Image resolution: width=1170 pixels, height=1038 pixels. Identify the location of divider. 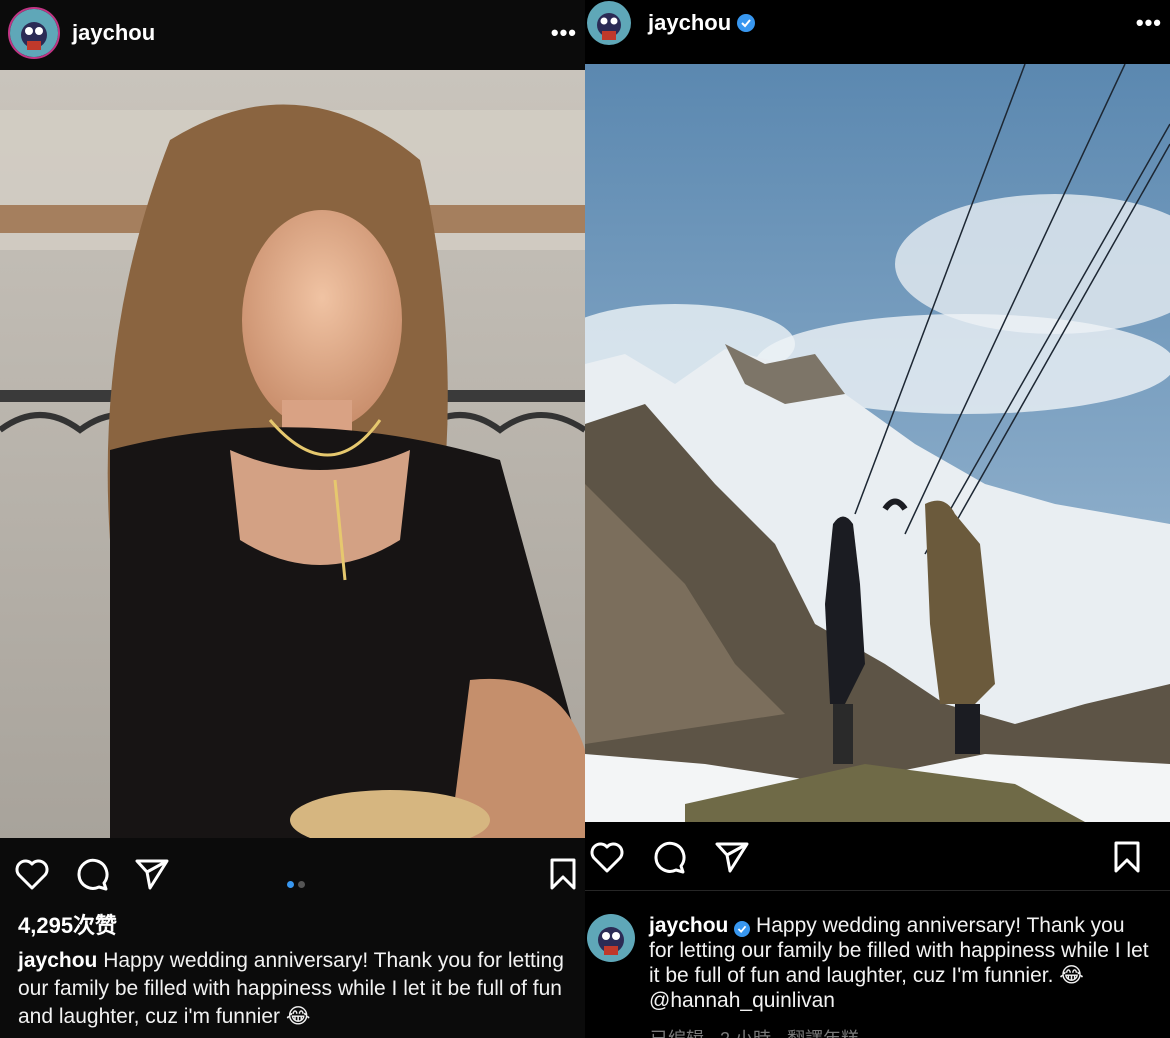
(877, 890).